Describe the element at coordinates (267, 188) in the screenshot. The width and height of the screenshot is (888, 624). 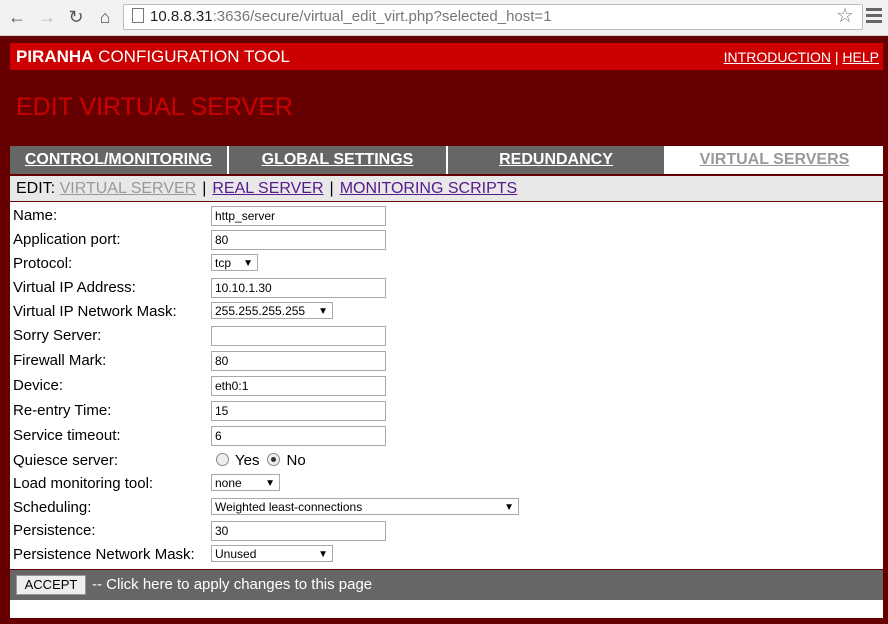
I see `subnav-real-server: REAL SERVER` at that location.